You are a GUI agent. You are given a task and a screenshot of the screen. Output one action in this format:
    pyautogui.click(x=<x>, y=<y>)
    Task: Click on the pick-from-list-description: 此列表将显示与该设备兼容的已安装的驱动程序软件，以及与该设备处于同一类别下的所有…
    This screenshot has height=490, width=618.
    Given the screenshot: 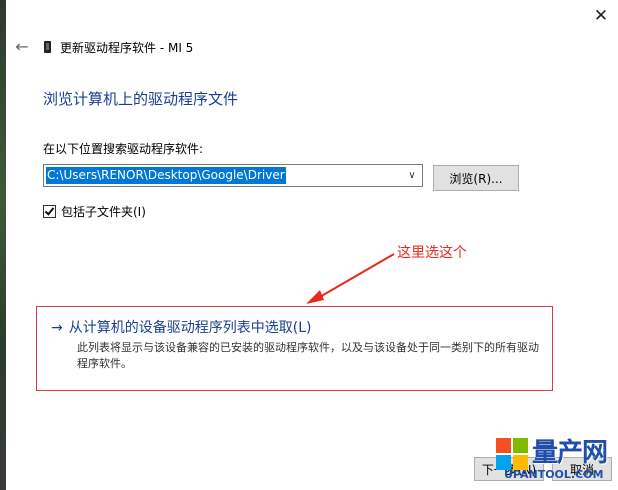 What is the action you would take?
    pyautogui.click(x=308, y=355)
    